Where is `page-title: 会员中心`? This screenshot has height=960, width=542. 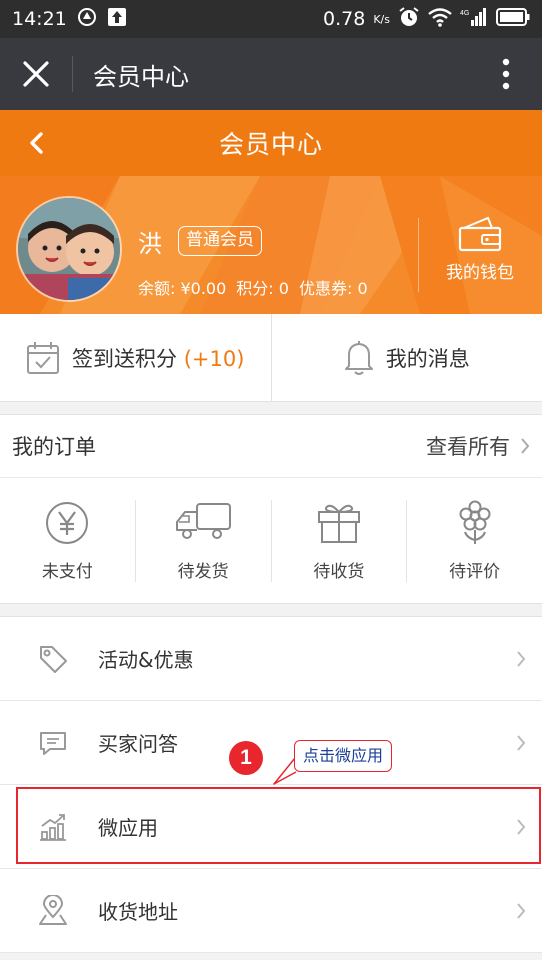 page-title: 会员中心 is located at coordinates (270, 144).